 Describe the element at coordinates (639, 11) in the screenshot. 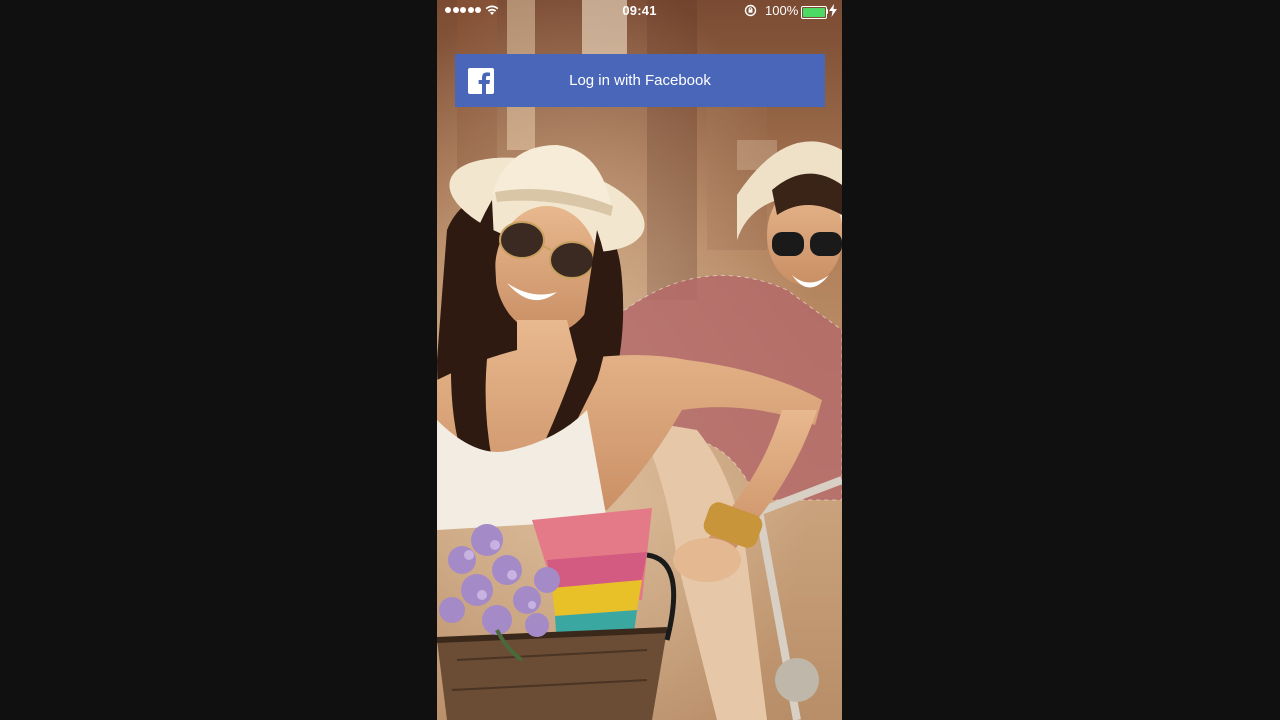

I see `status-bar: 09:41 100%` at that location.